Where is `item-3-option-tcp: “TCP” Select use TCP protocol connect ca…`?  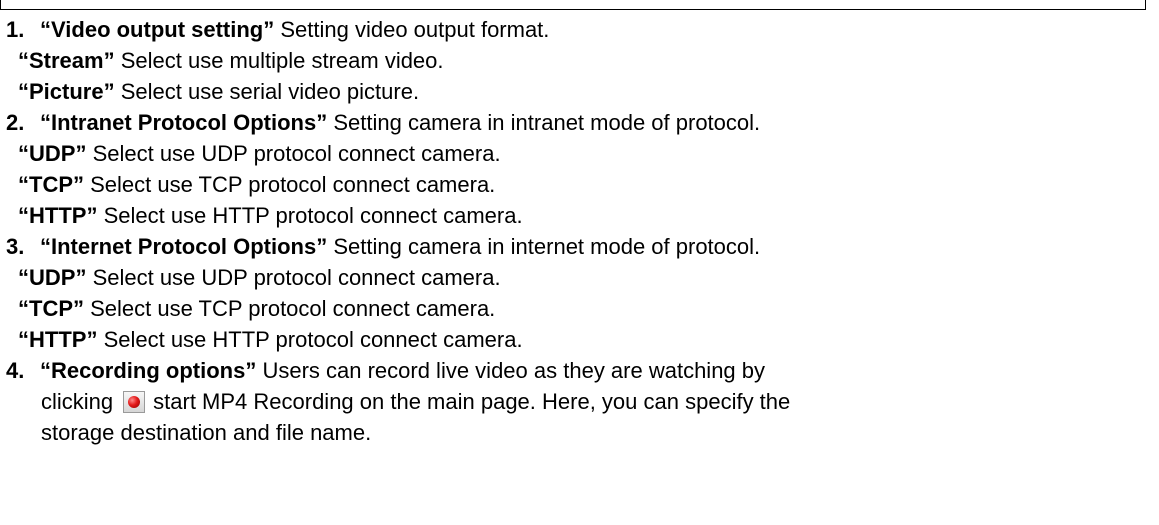 item-3-option-tcp: “TCP” Select use TCP protocol connect ca… is located at coordinates (578, 308).